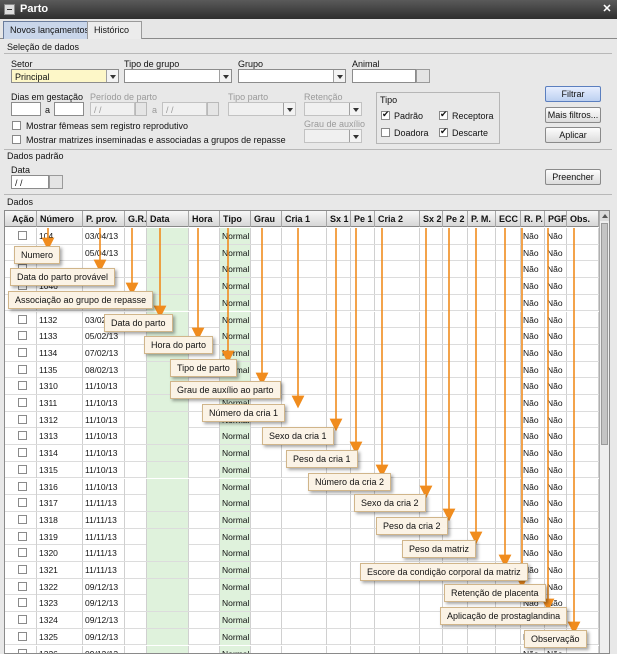  Describe the element at coordinates (60, 586) in the screenshot. I see `numero-cell: 1322` at that location.